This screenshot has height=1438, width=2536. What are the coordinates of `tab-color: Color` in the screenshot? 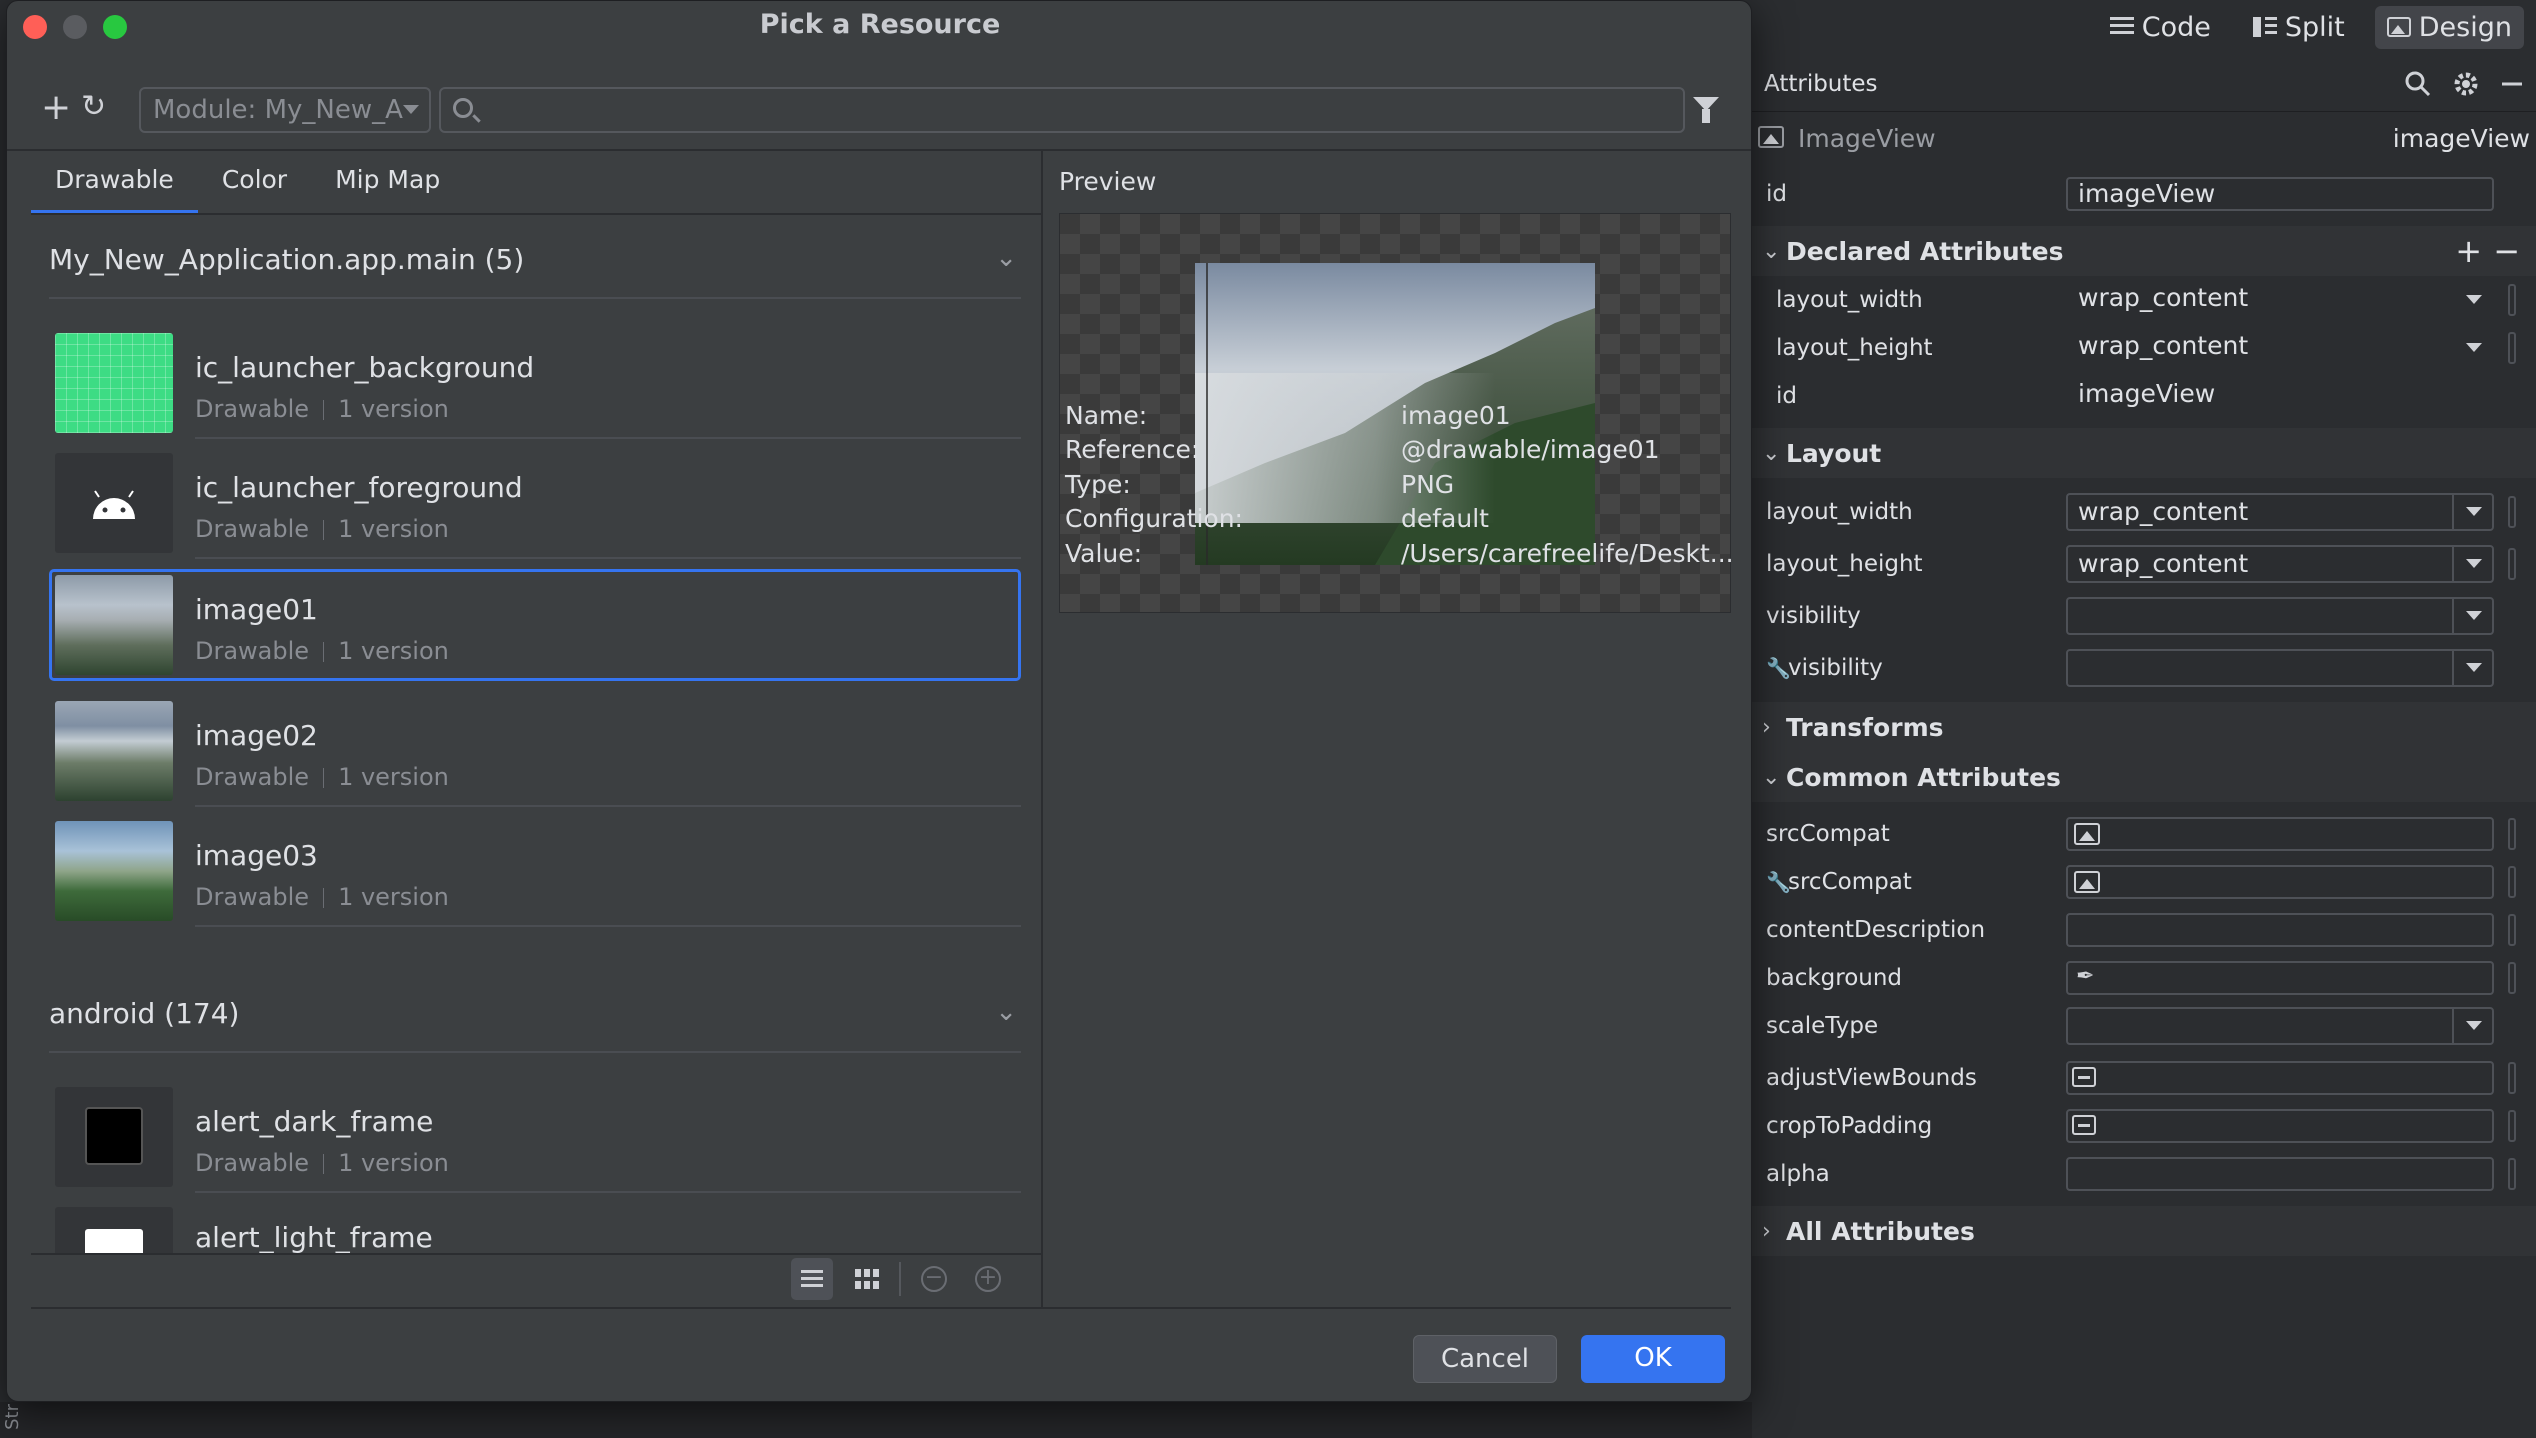 It's located at (254, 184).